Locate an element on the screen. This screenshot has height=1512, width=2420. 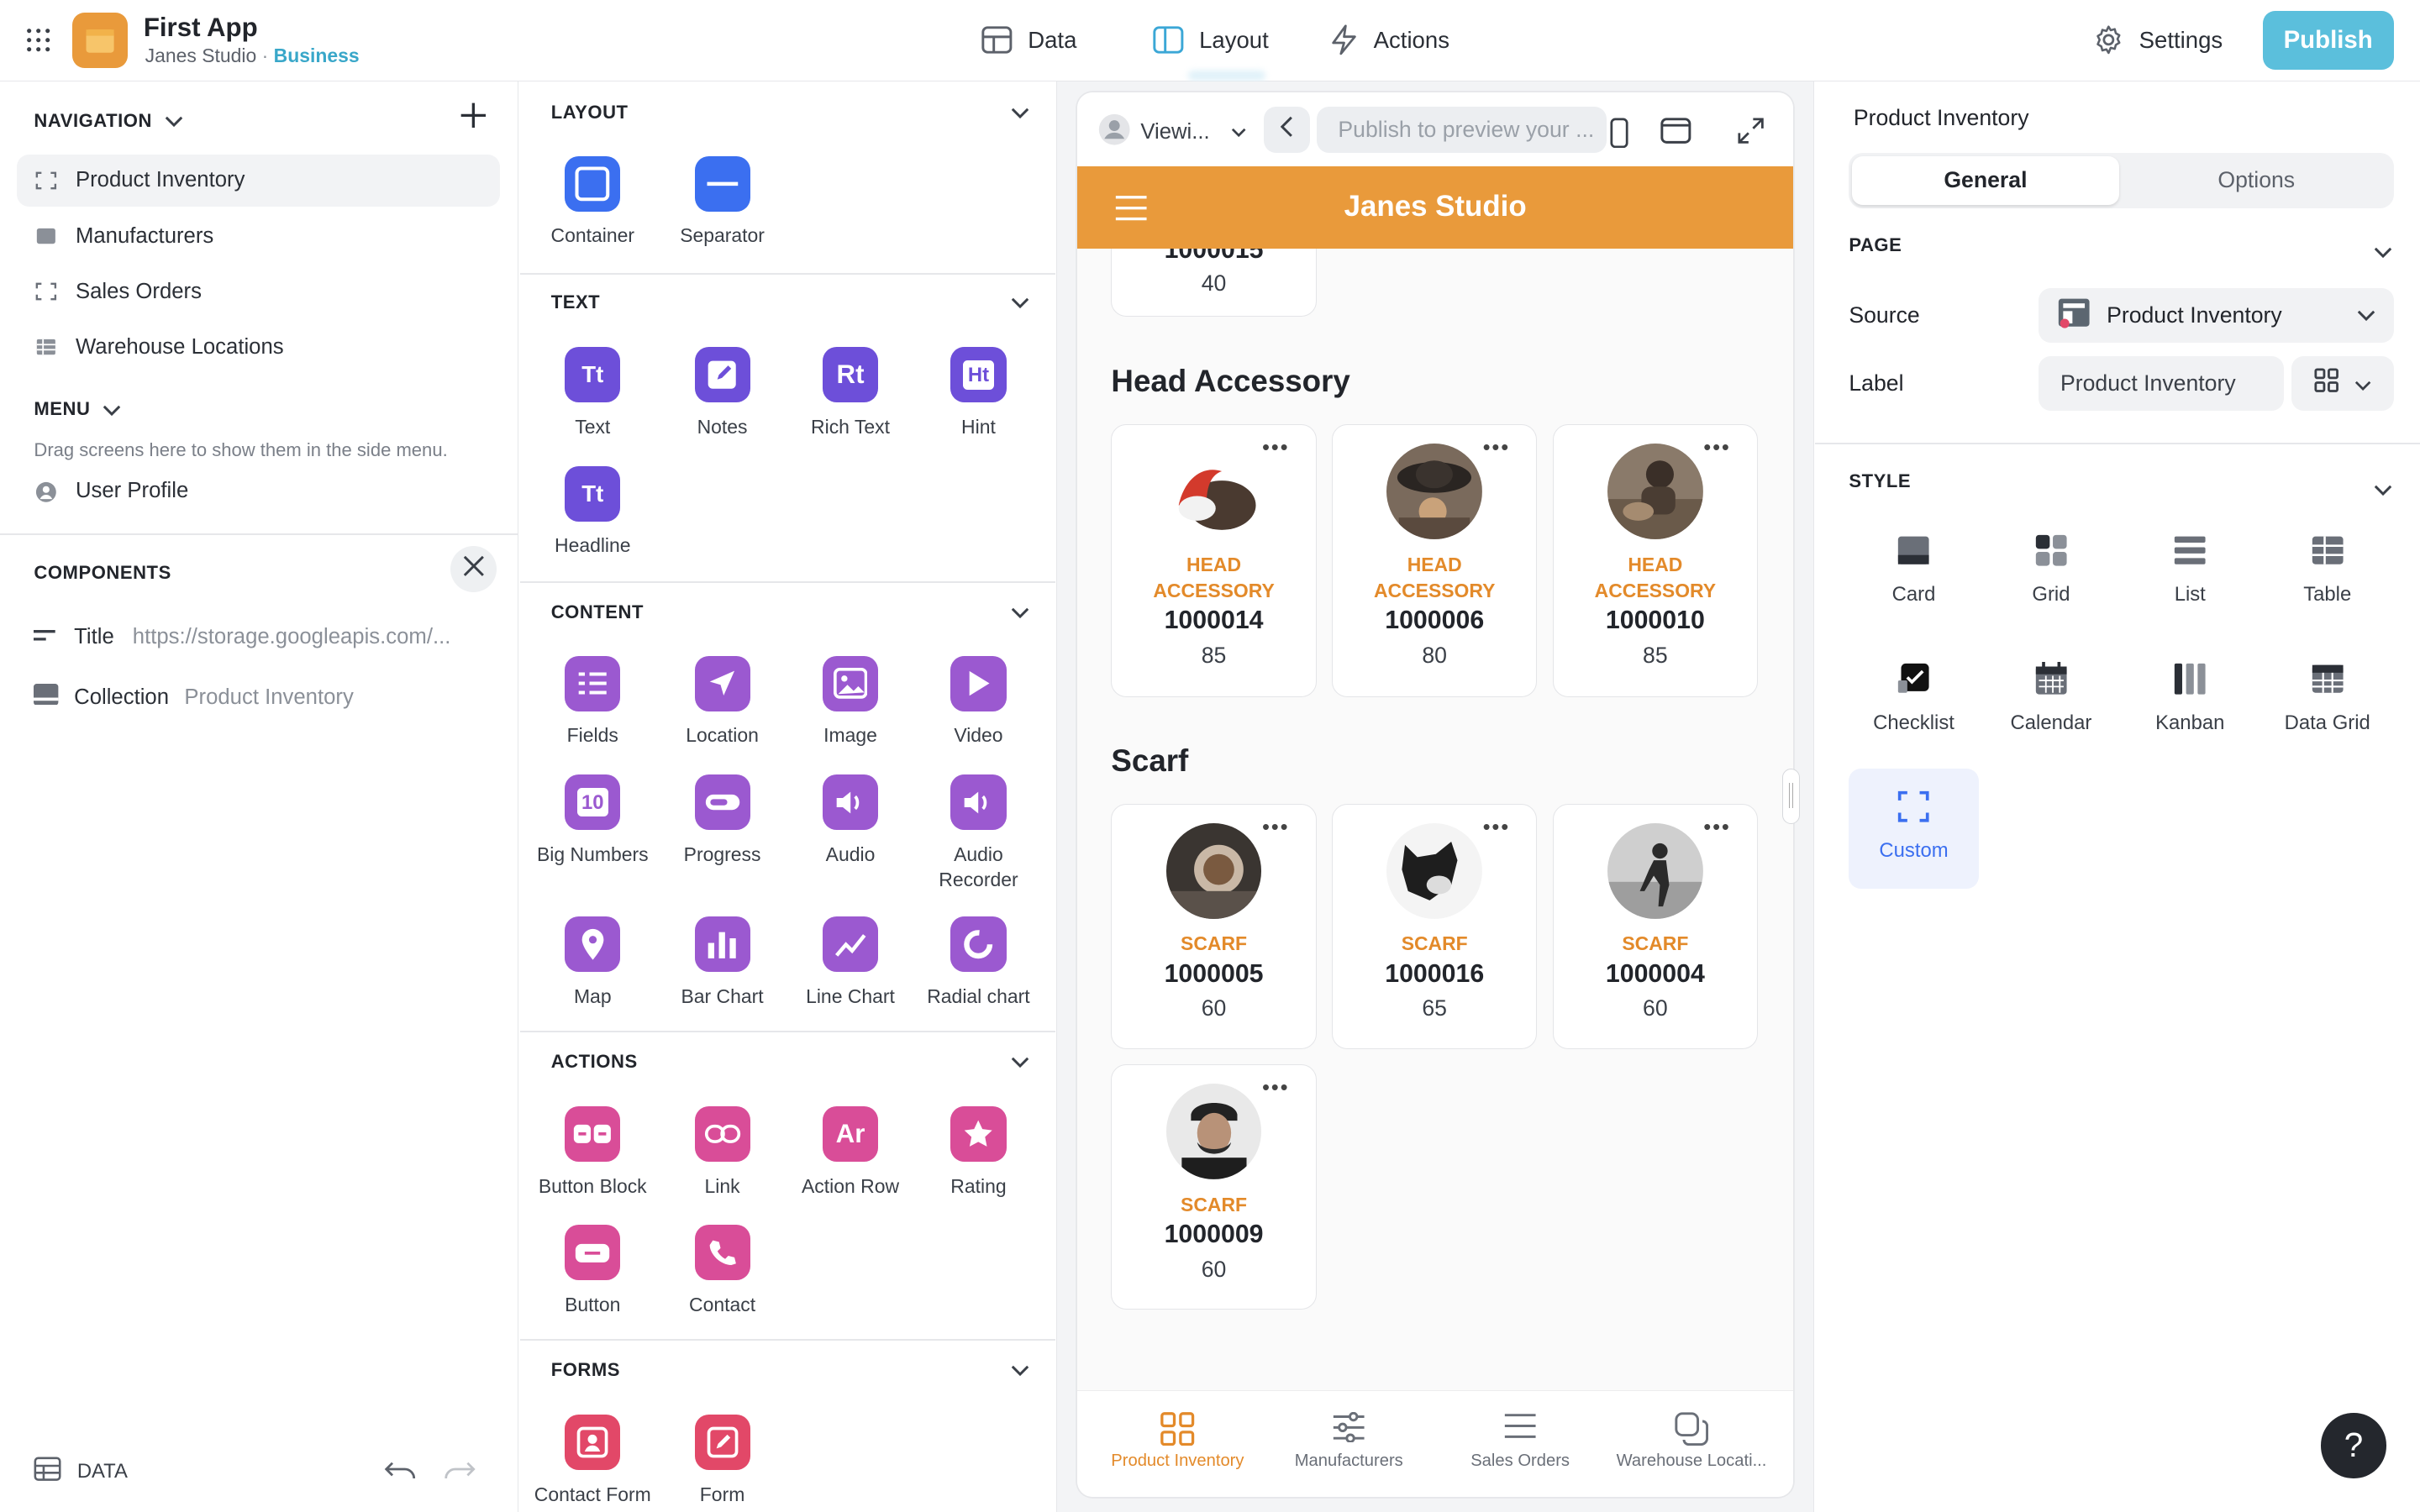
add-screen-icon is located at coordinates (473, 119).